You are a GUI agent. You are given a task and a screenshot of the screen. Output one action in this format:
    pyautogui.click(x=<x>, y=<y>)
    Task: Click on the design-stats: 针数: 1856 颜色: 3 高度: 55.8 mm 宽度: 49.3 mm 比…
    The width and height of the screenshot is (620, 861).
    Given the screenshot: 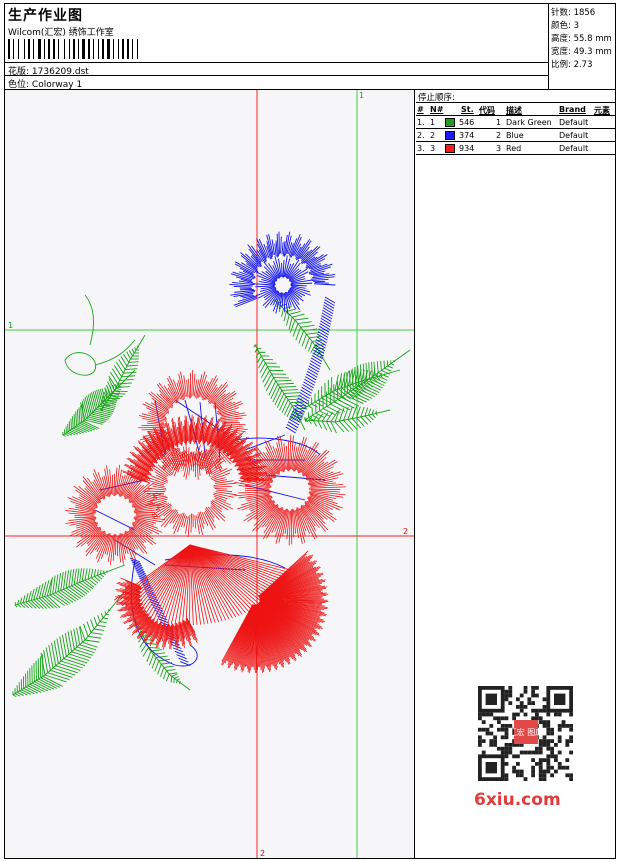 What is the action you would take?
    pyautogui.click(x=581, y=46)
    